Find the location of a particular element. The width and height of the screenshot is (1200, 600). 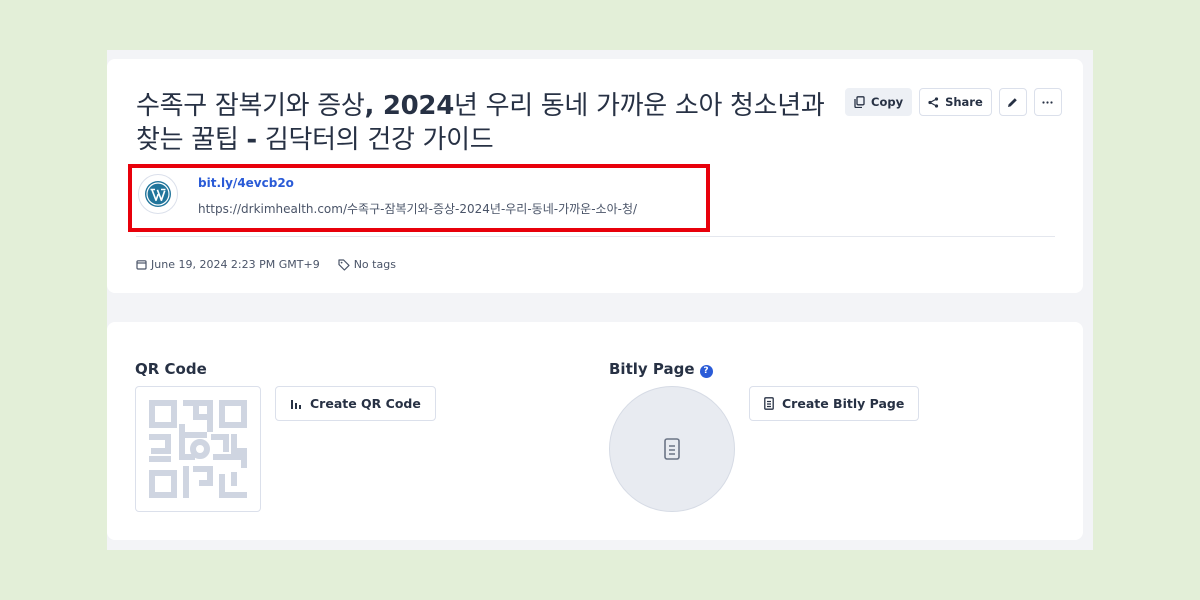

link-actions: Copy Share is located at coordinates (953, 102).